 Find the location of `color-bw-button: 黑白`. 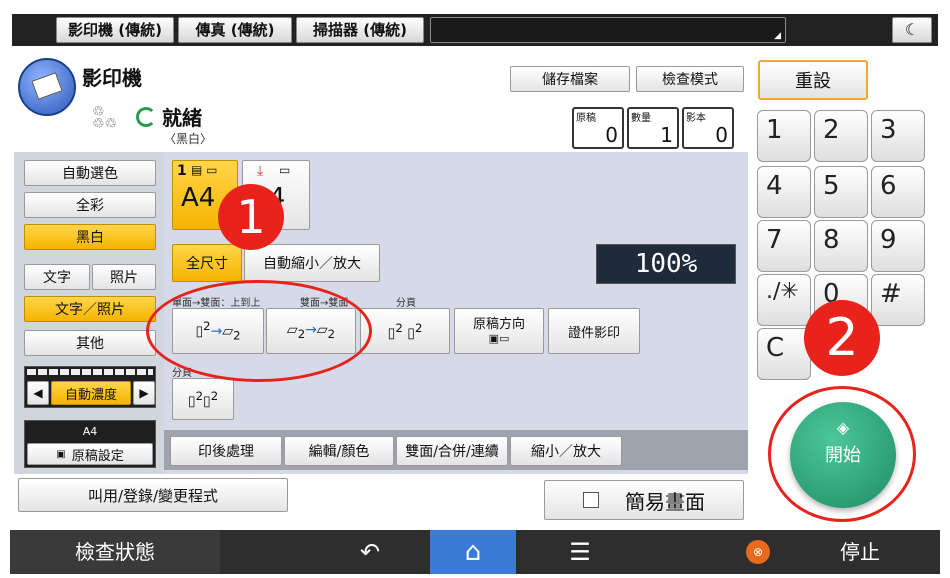

color-bw-button: 黑白 is located at coordinates (90, 237).